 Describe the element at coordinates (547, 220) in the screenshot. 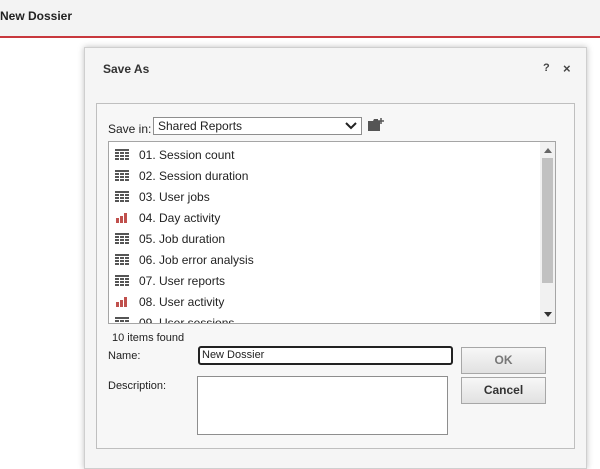

I see `scroll-thumb` at that location.